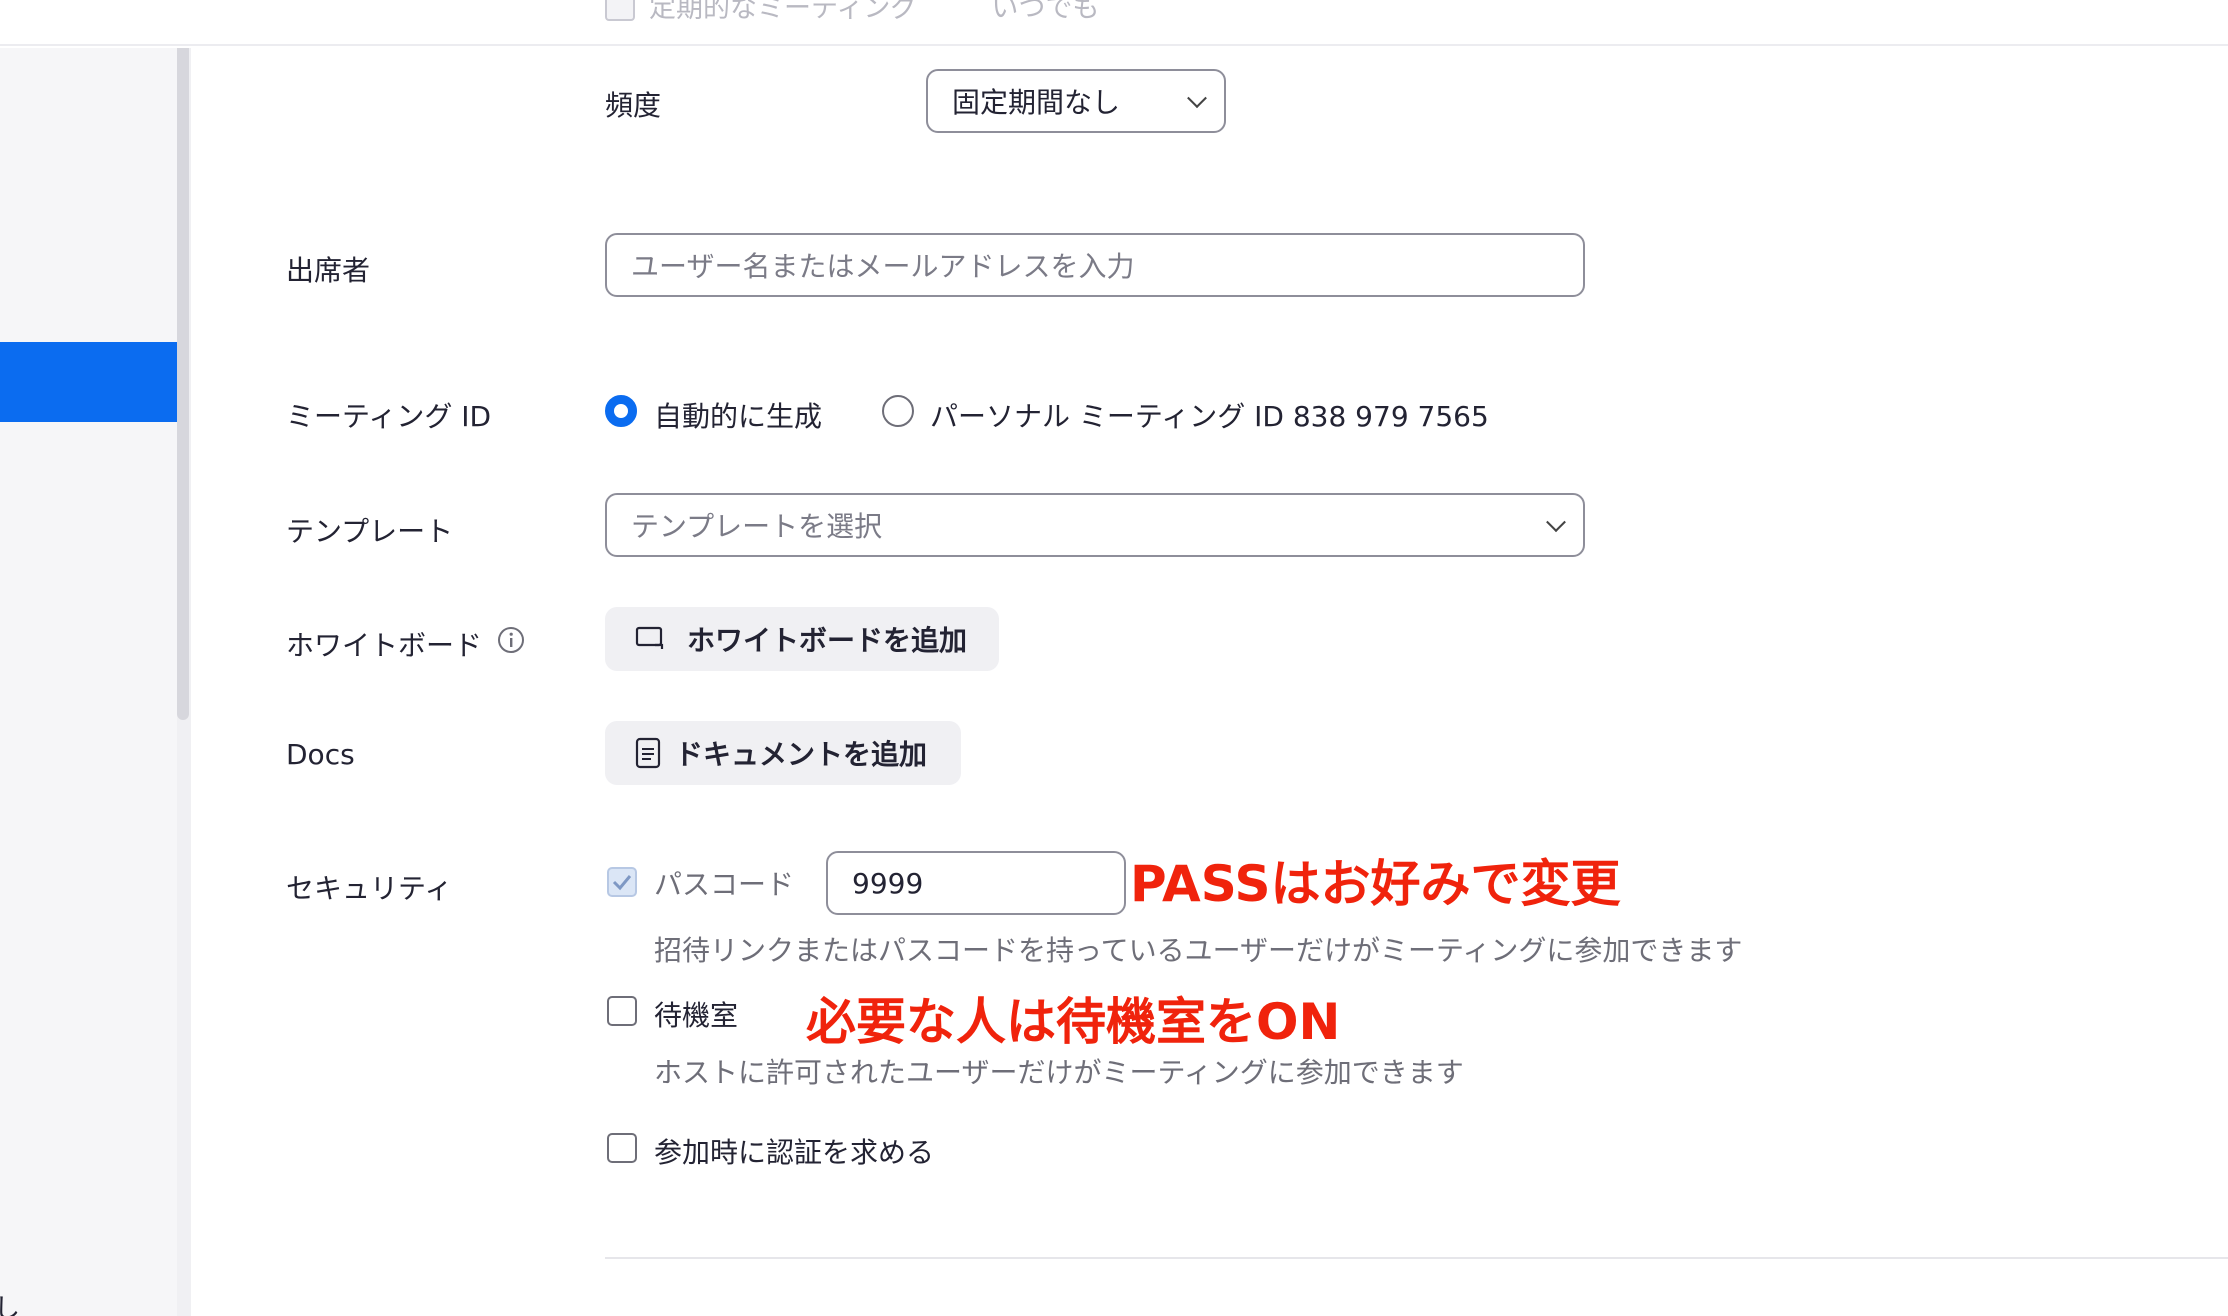 The image size is (2228, 1316). Describe the element at coordinates (724, 884) in the screenshot. I see `passcode-label: パスコード` at that location.